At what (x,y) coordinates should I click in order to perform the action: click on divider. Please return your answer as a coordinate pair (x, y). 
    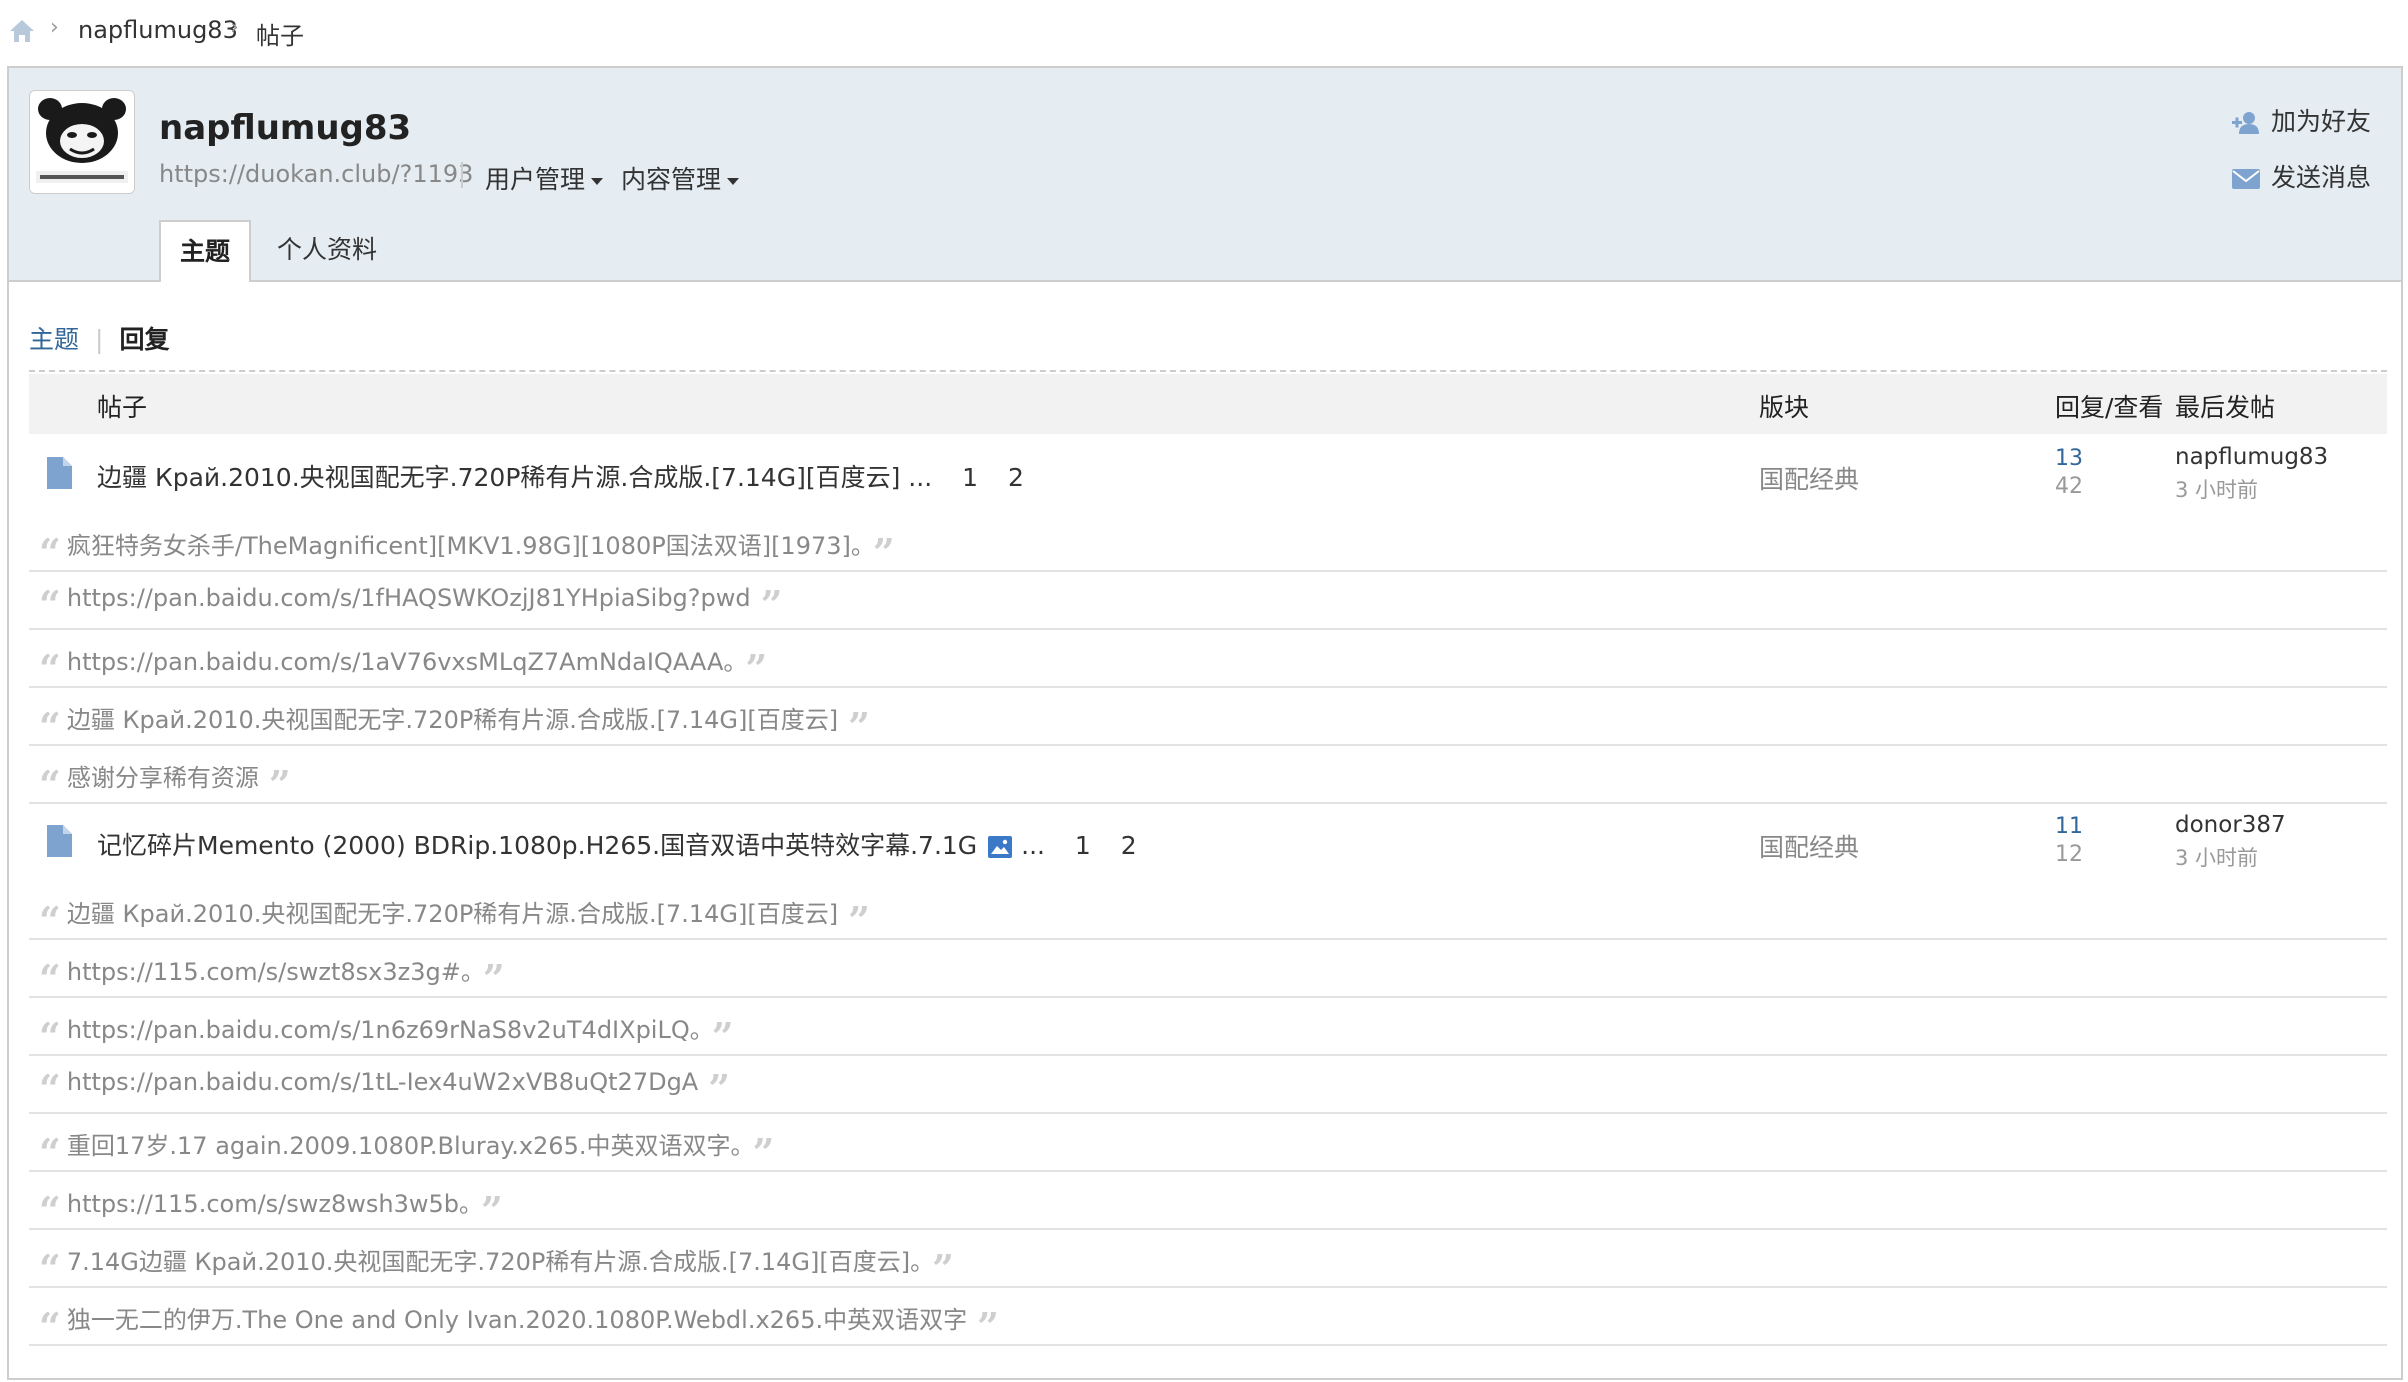
    Looking at the image, I should click on (1208, 371).